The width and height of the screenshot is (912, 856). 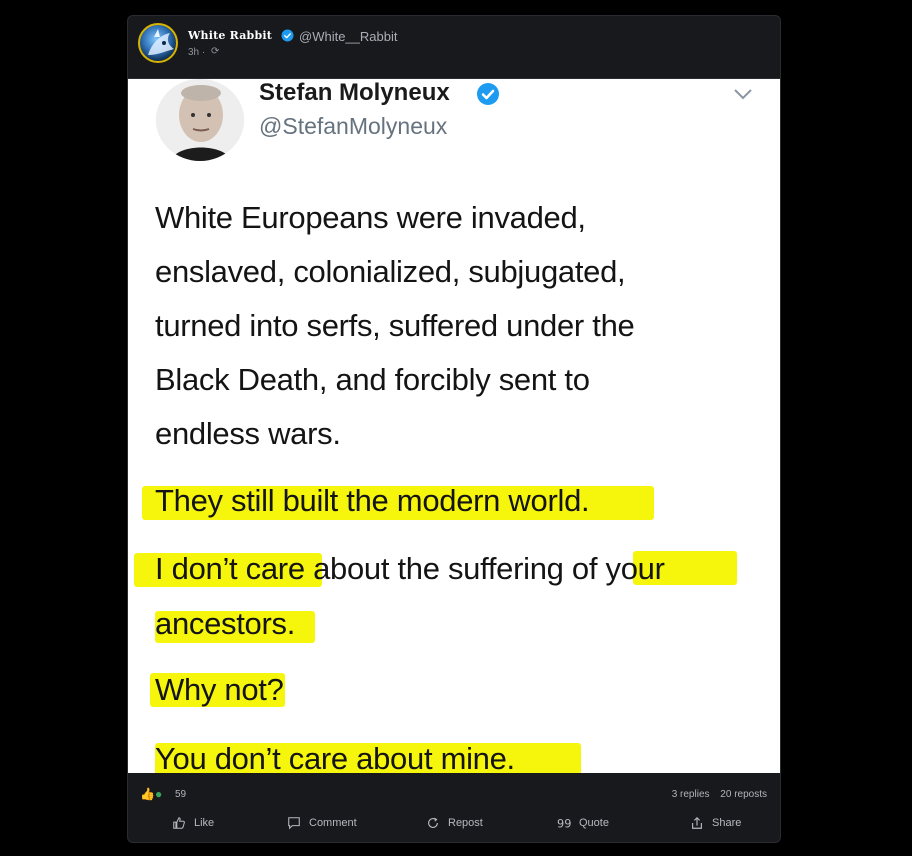 What do you see at coordinates (161, 42) in the screenshot?
I see `rabbit-avatar-icon` at bounding box center [161, 42].